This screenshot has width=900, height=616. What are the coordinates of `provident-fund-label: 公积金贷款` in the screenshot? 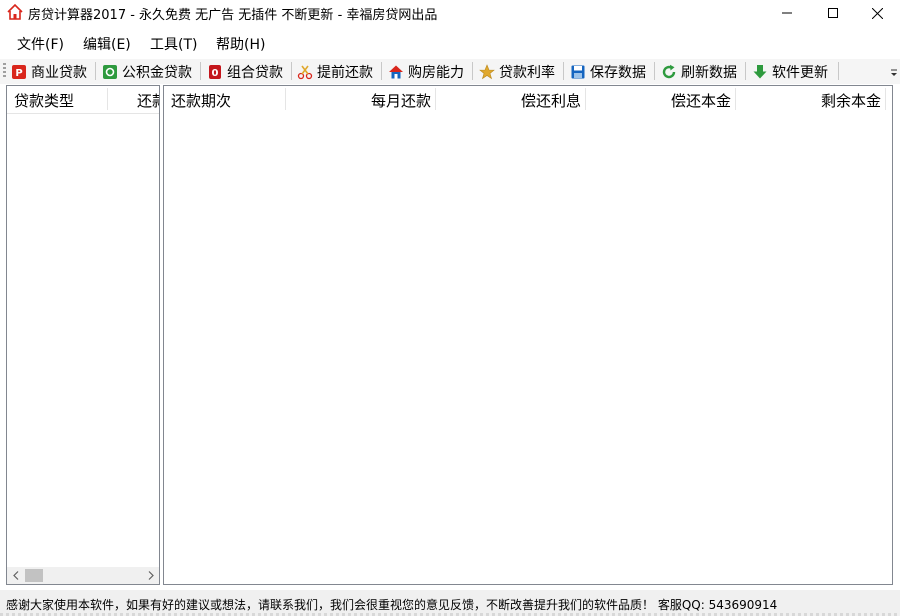 It's located at (157, 72).